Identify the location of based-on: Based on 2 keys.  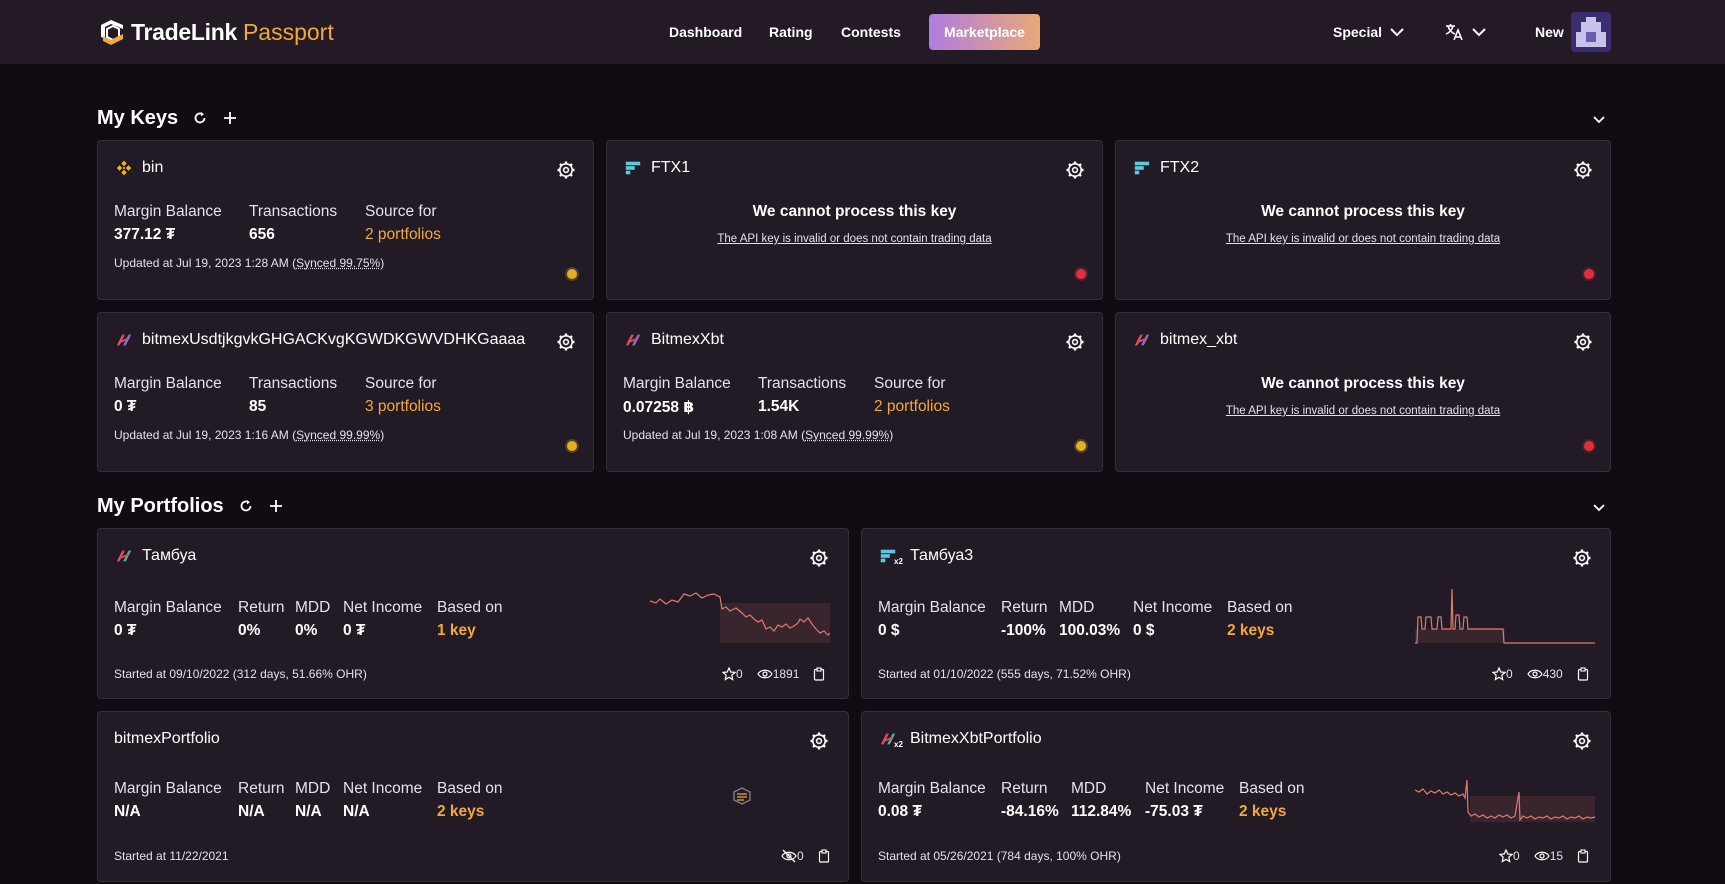
(1260, 619).